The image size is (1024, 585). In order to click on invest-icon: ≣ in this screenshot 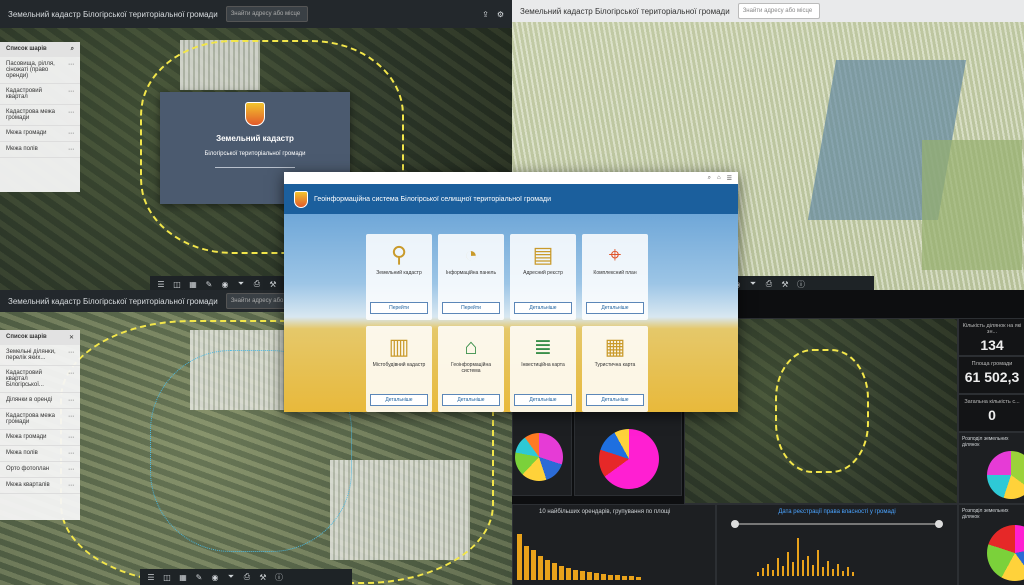, I will do `click(543, 346)`.